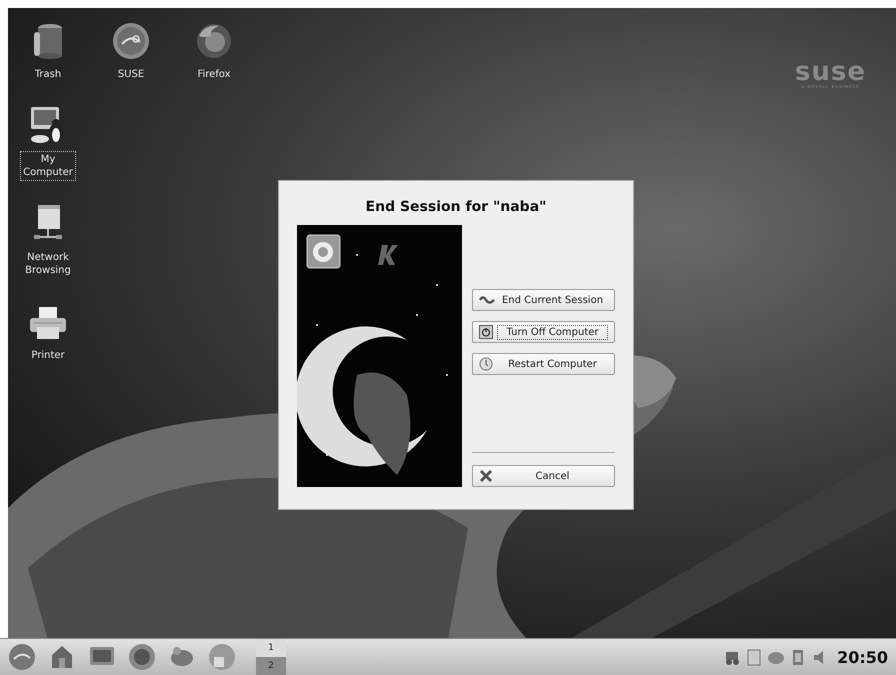 This screenshot has height=675, width=896. I want to click on desktop-pager-tab: 1, so click(271, 648).